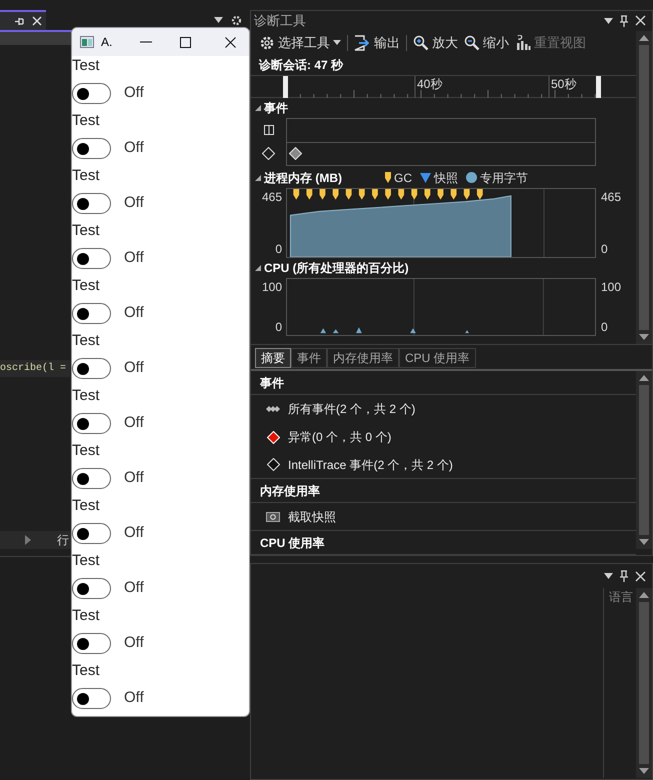  I want to click on tab: CPU 使用率, so click(437, 358).